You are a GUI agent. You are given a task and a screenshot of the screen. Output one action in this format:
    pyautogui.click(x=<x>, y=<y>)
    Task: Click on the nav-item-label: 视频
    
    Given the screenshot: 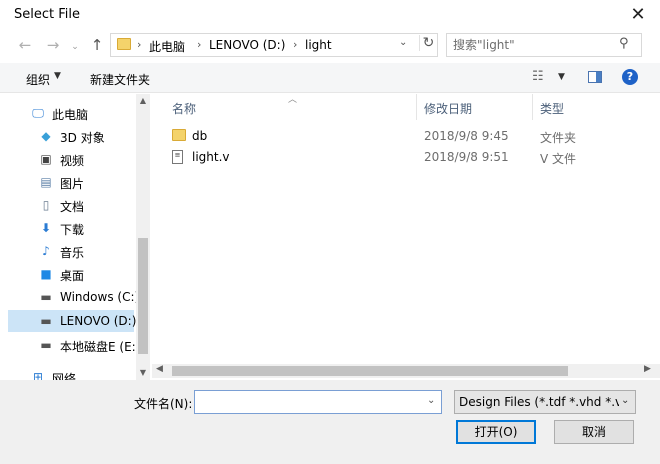 What is the action you would take?
    pyautogui.click(x=72, y=161)
    